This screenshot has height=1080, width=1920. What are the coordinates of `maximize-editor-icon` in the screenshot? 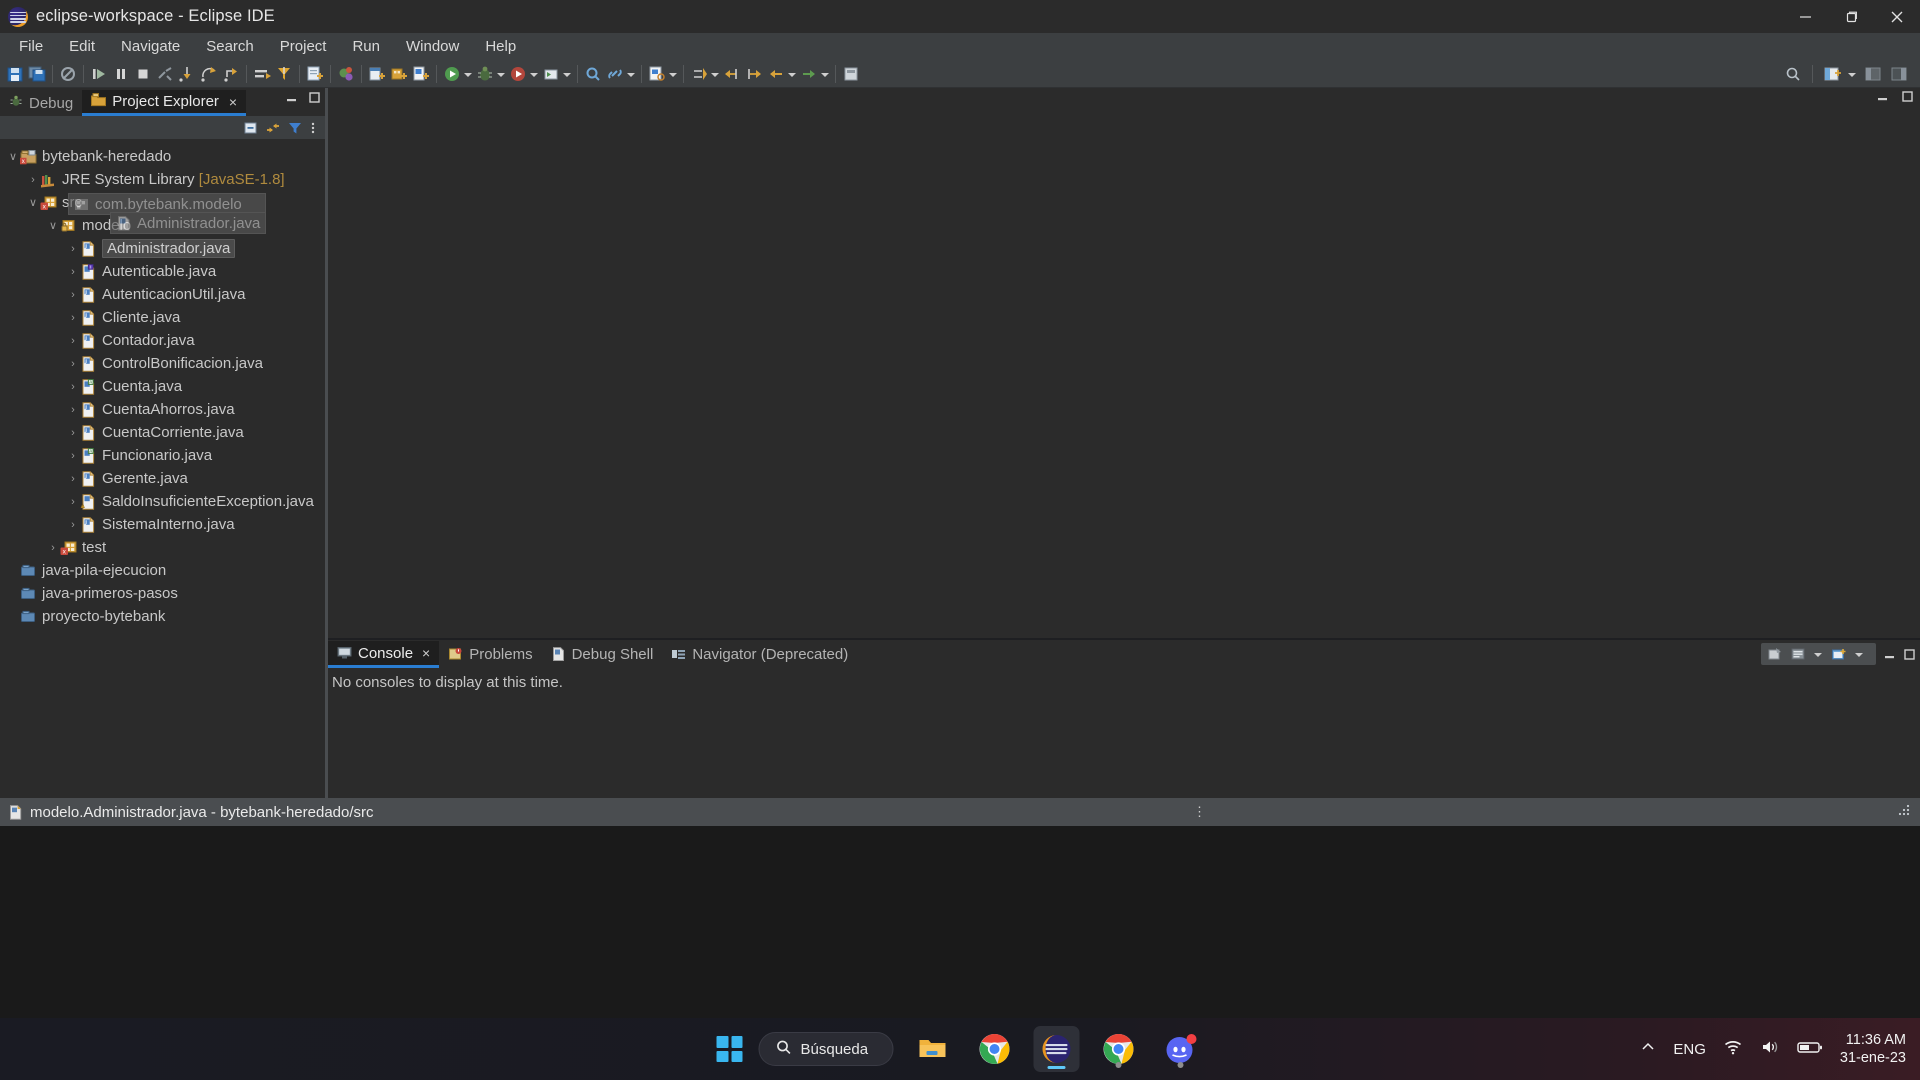 It's located at (1907, 96).